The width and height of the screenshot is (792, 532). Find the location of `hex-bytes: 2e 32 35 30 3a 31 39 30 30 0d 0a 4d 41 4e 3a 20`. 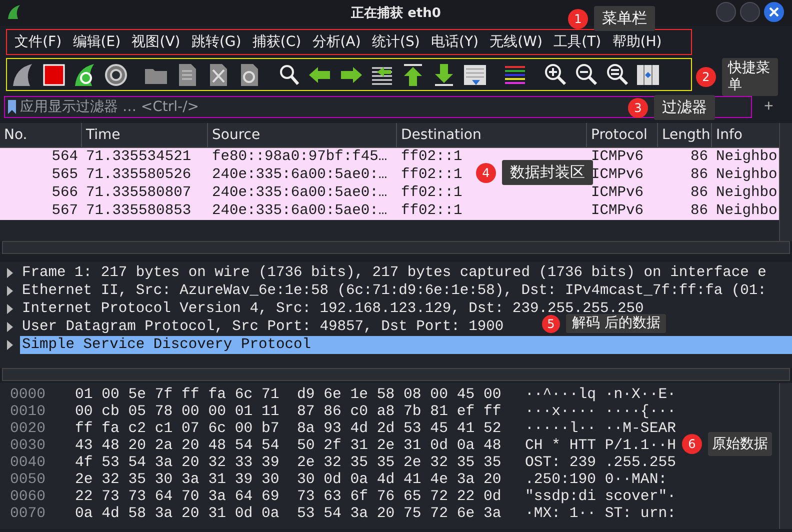

hex-bytes: 2e 32 35 30 3a 31 39 30 30 0d 0a 4d 41 4e 3a 20 is located at coordinates (288, 480).